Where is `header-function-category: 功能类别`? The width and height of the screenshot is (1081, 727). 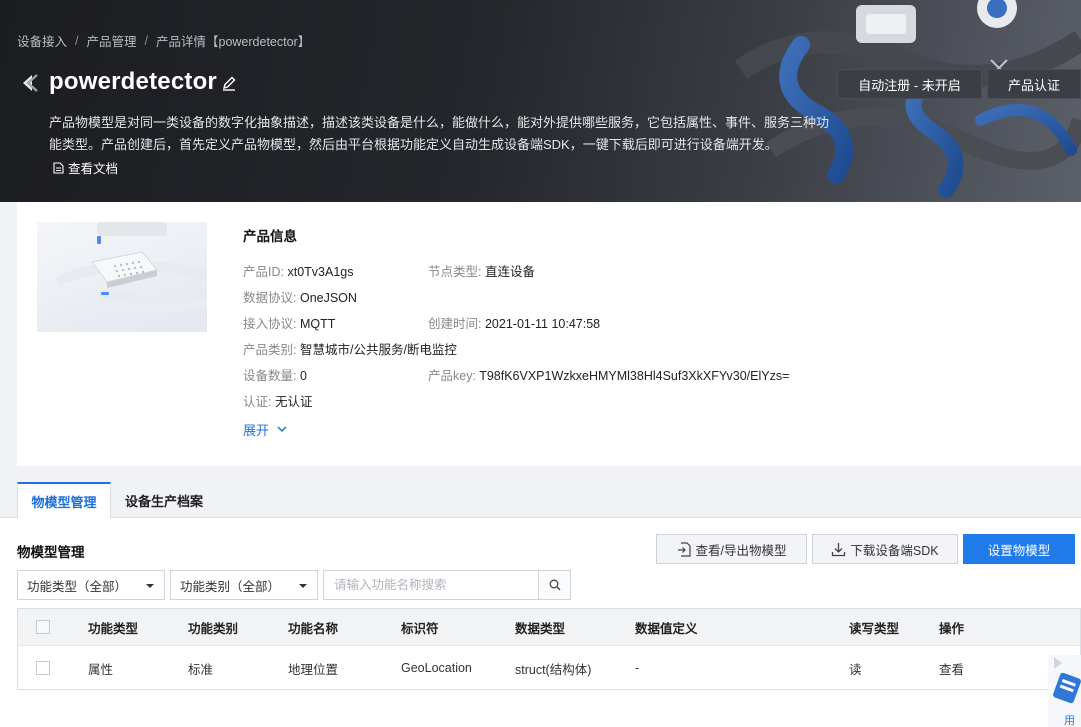 header-function-category: 功能类别 is located at coordinates (213, 628).